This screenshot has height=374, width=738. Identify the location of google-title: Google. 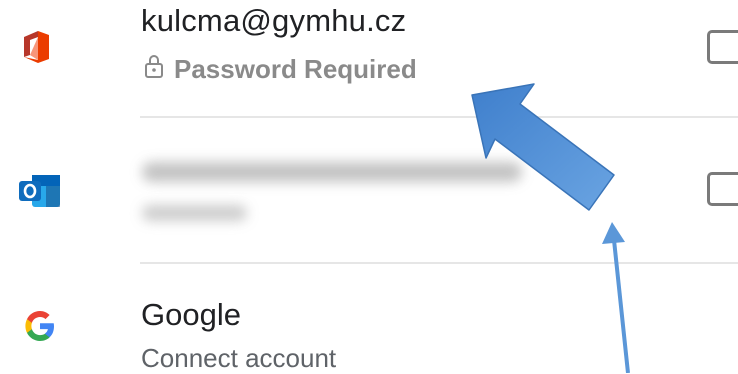
(191, 314).